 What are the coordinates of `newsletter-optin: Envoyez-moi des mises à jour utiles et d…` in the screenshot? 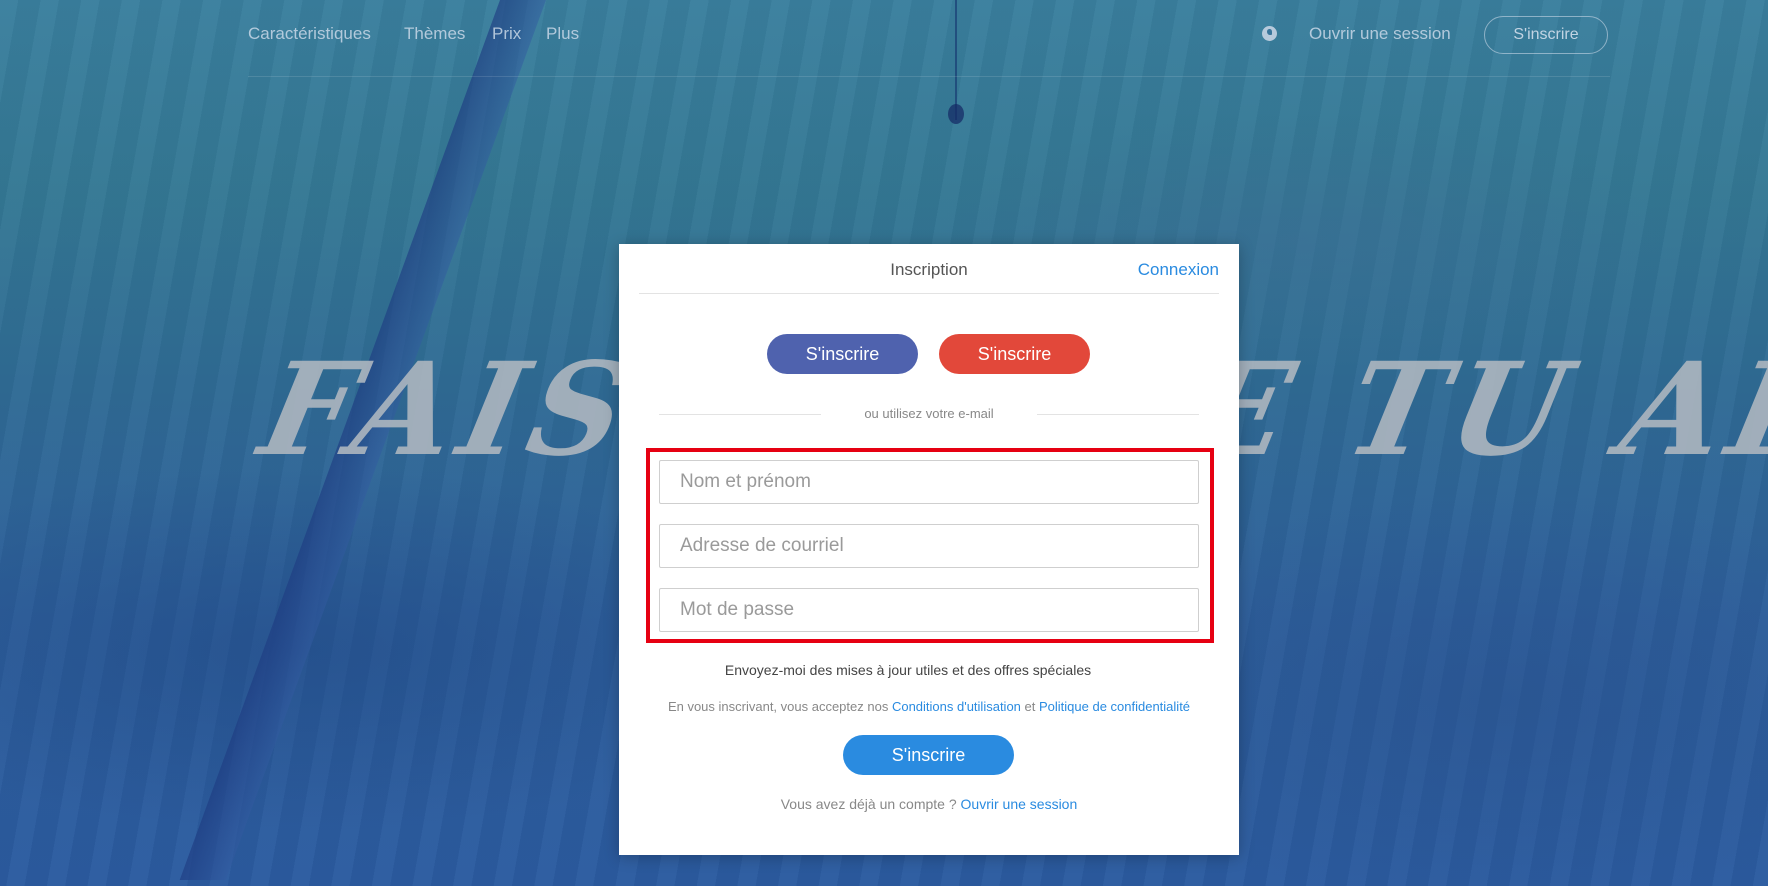 It's located at (908, 670).